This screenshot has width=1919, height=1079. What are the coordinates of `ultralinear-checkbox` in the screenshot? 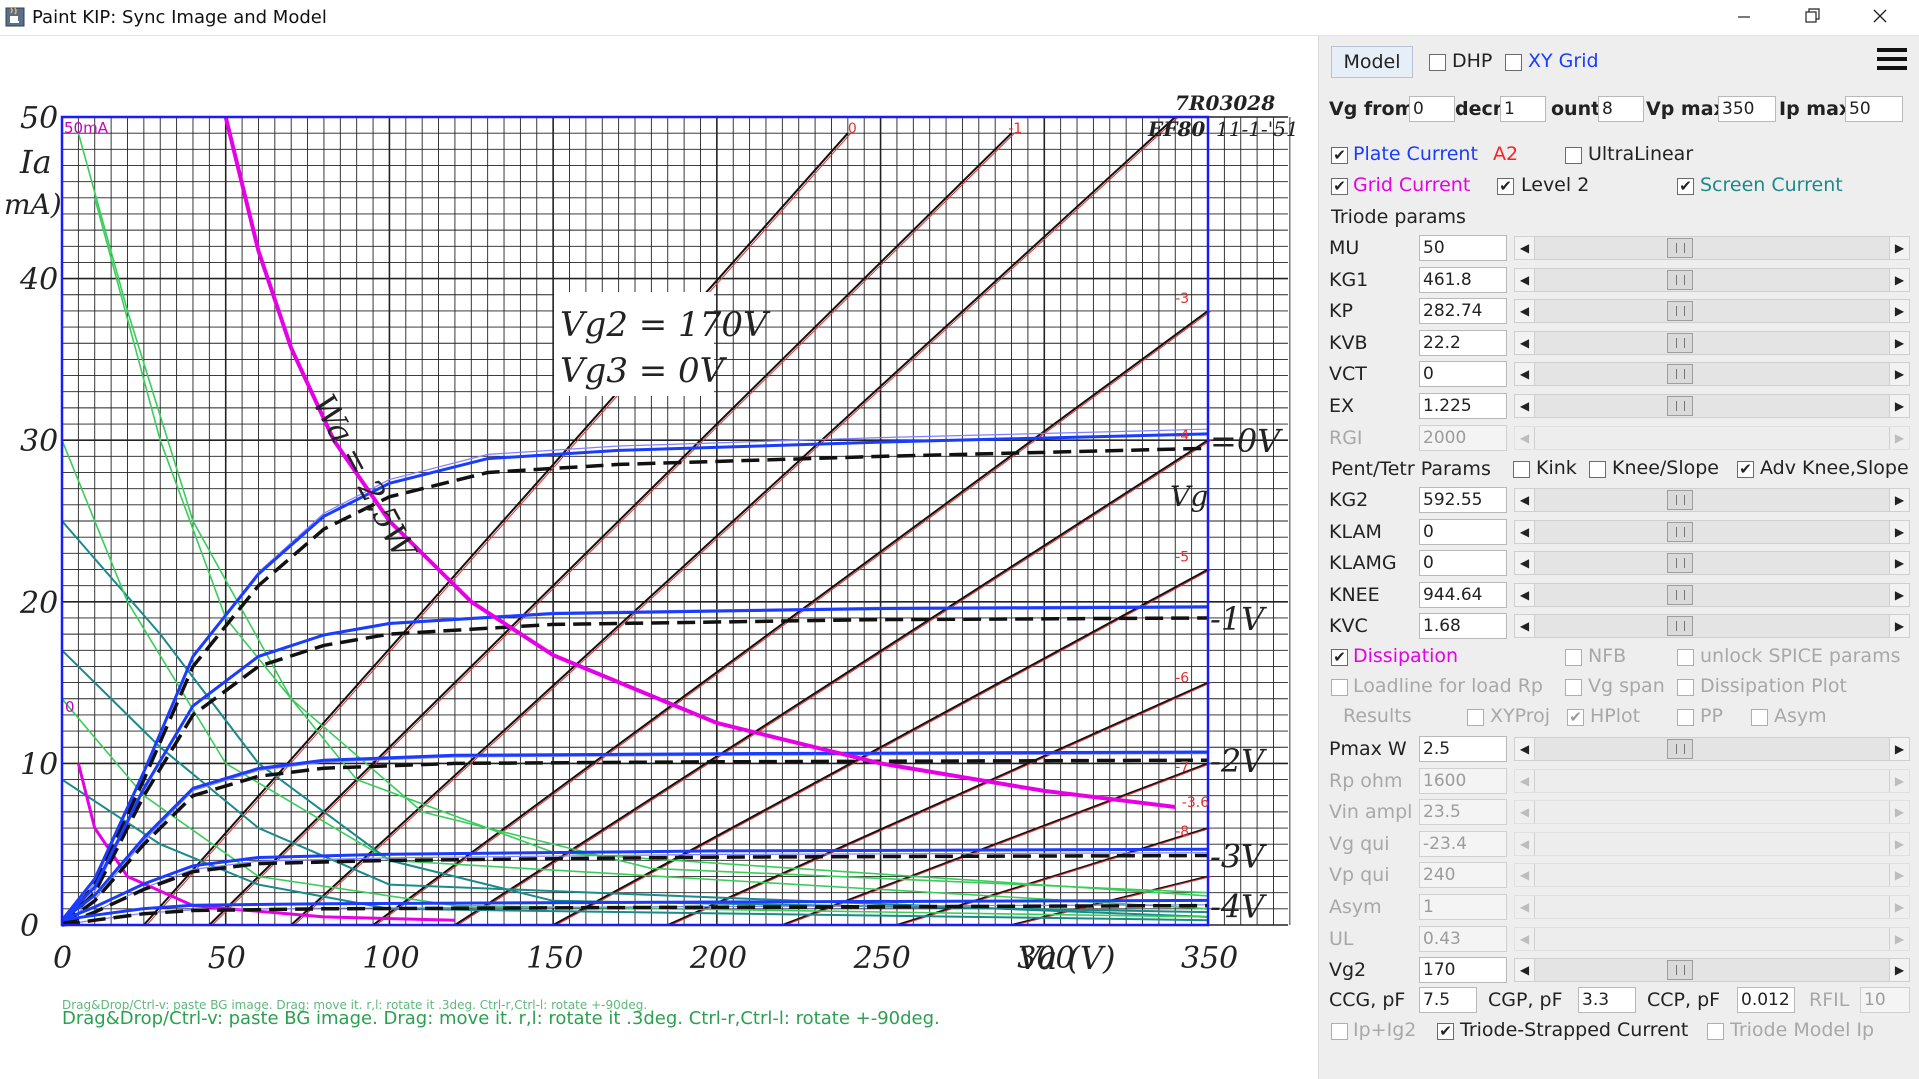 It's located at (1573, 155).